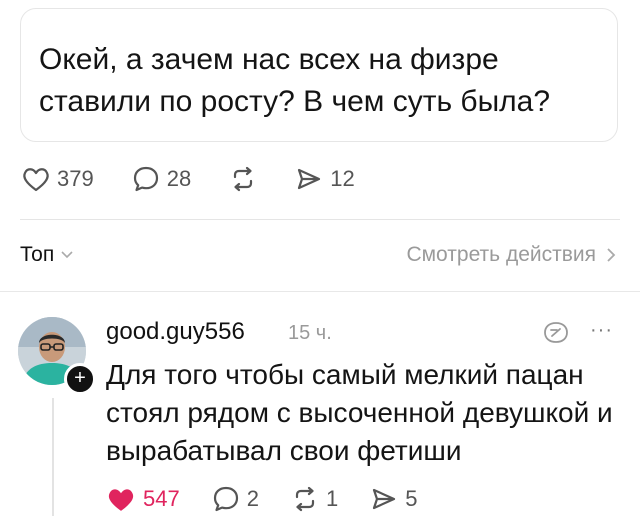  I want to click on comment-like-count: 547, so click(161, 498).